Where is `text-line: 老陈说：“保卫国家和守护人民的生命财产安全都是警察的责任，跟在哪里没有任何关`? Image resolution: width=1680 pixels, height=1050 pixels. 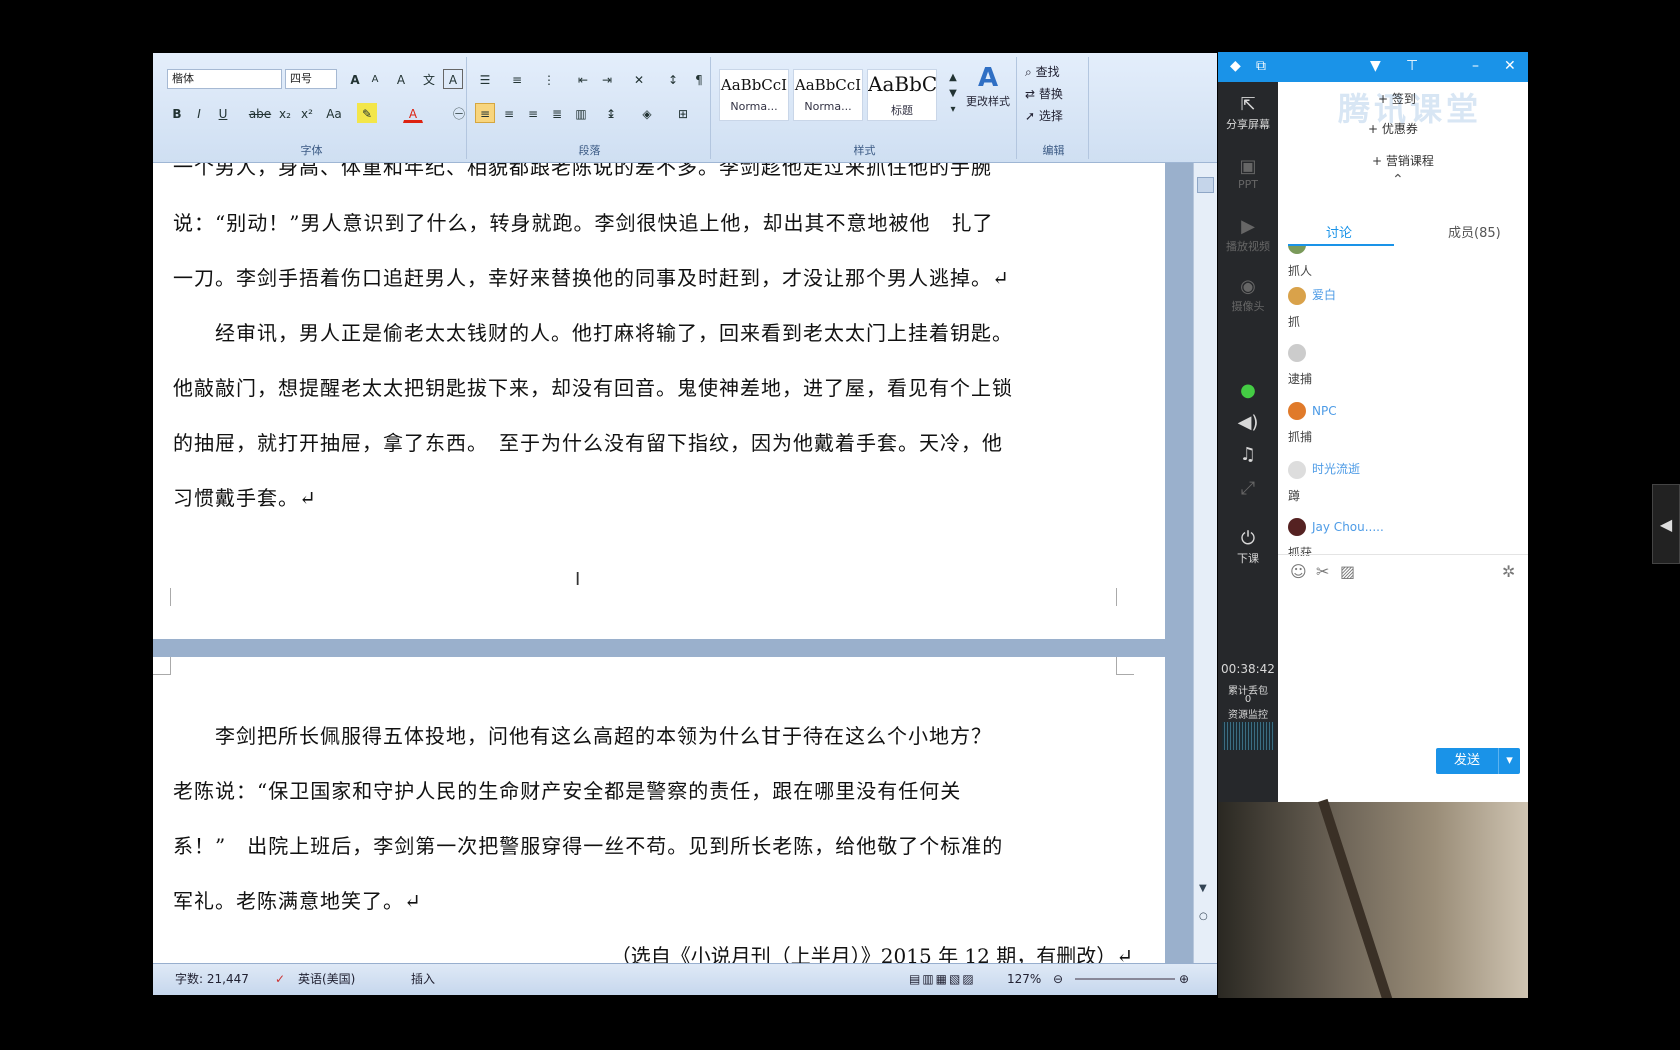 text-line: 老陈说：“保卫国家和守护人民的生命财产安全都是警察的责任，跟在哪里没有任何关 is located at coordinates (567, 791).